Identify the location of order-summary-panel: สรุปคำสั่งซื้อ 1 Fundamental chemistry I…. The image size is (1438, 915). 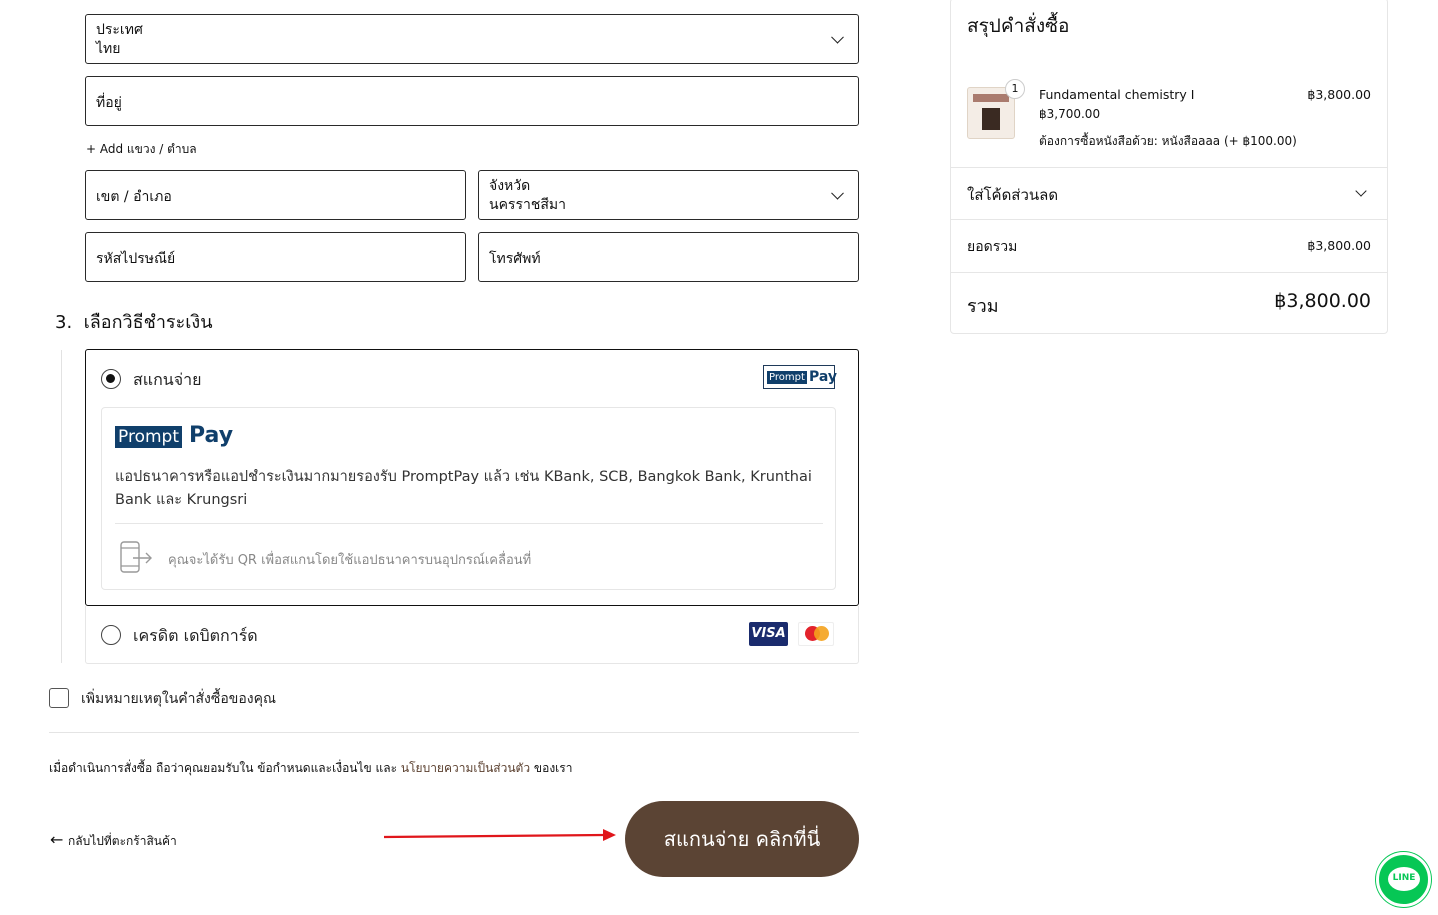
(1169, 167).